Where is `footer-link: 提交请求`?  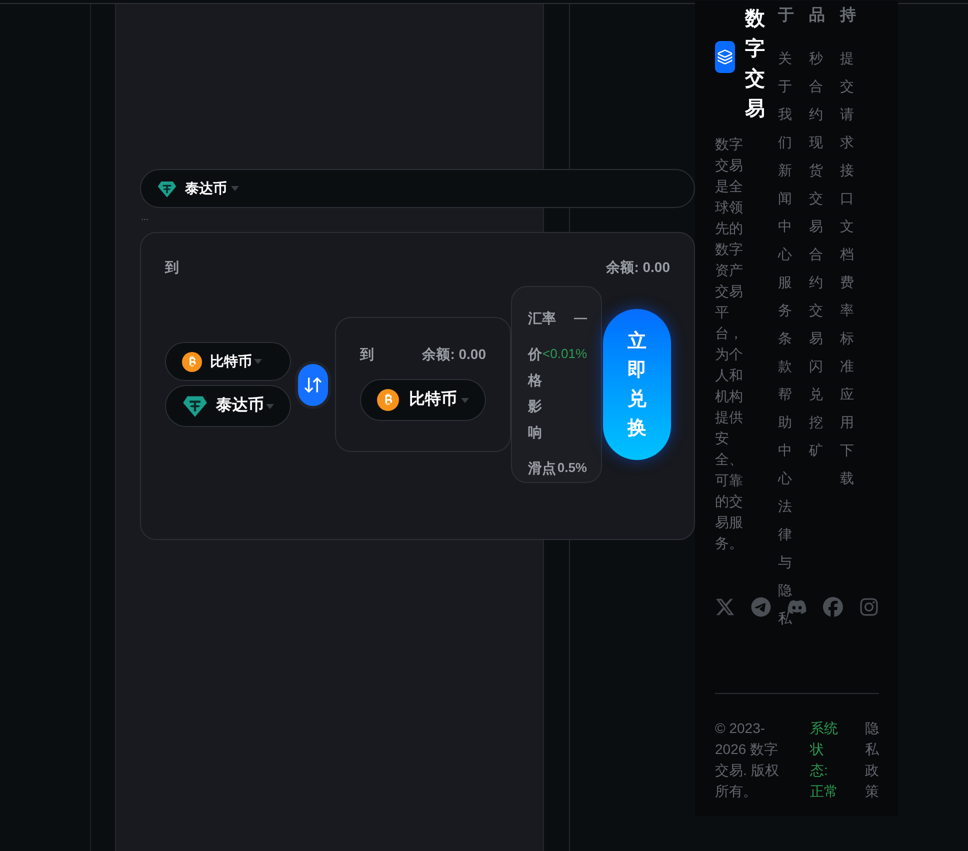 footer-link: 提交请求 is located at coordinates (847, 100).